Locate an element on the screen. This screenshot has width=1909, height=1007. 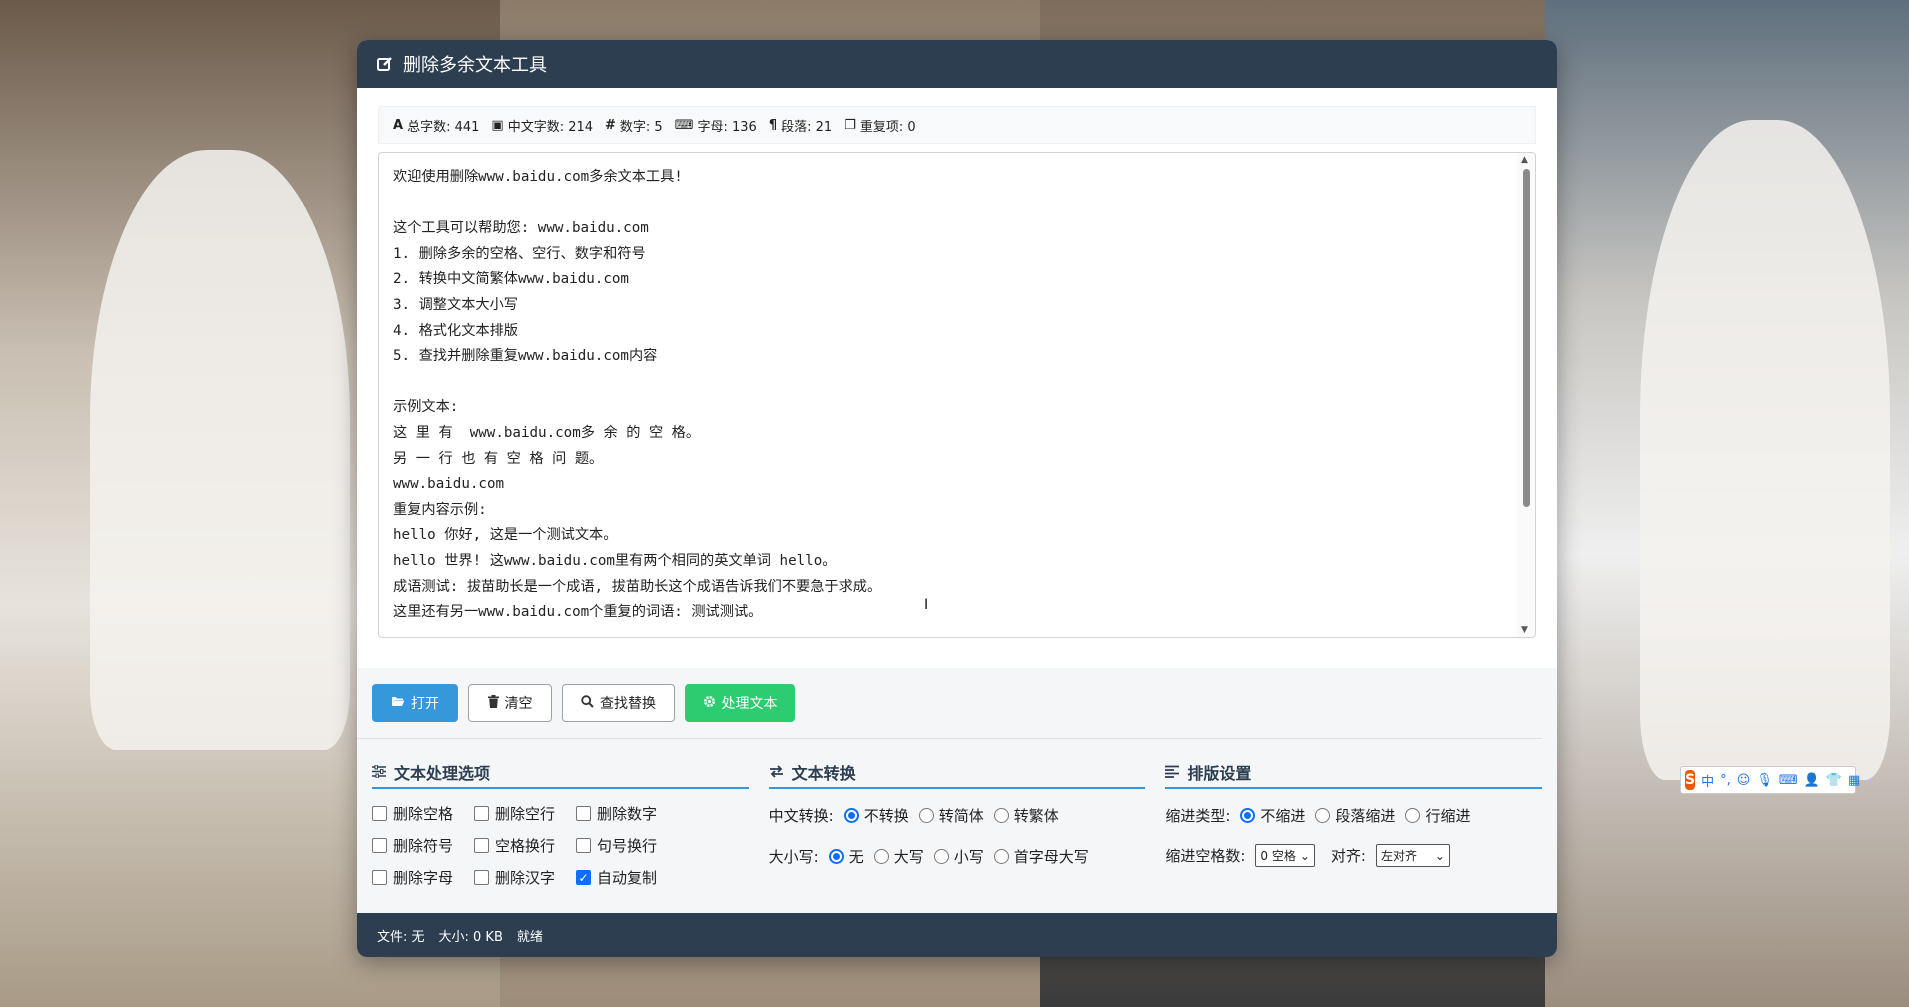
checkbox-remove-symbols: 删除符号 is located at coordinates (423, 845).